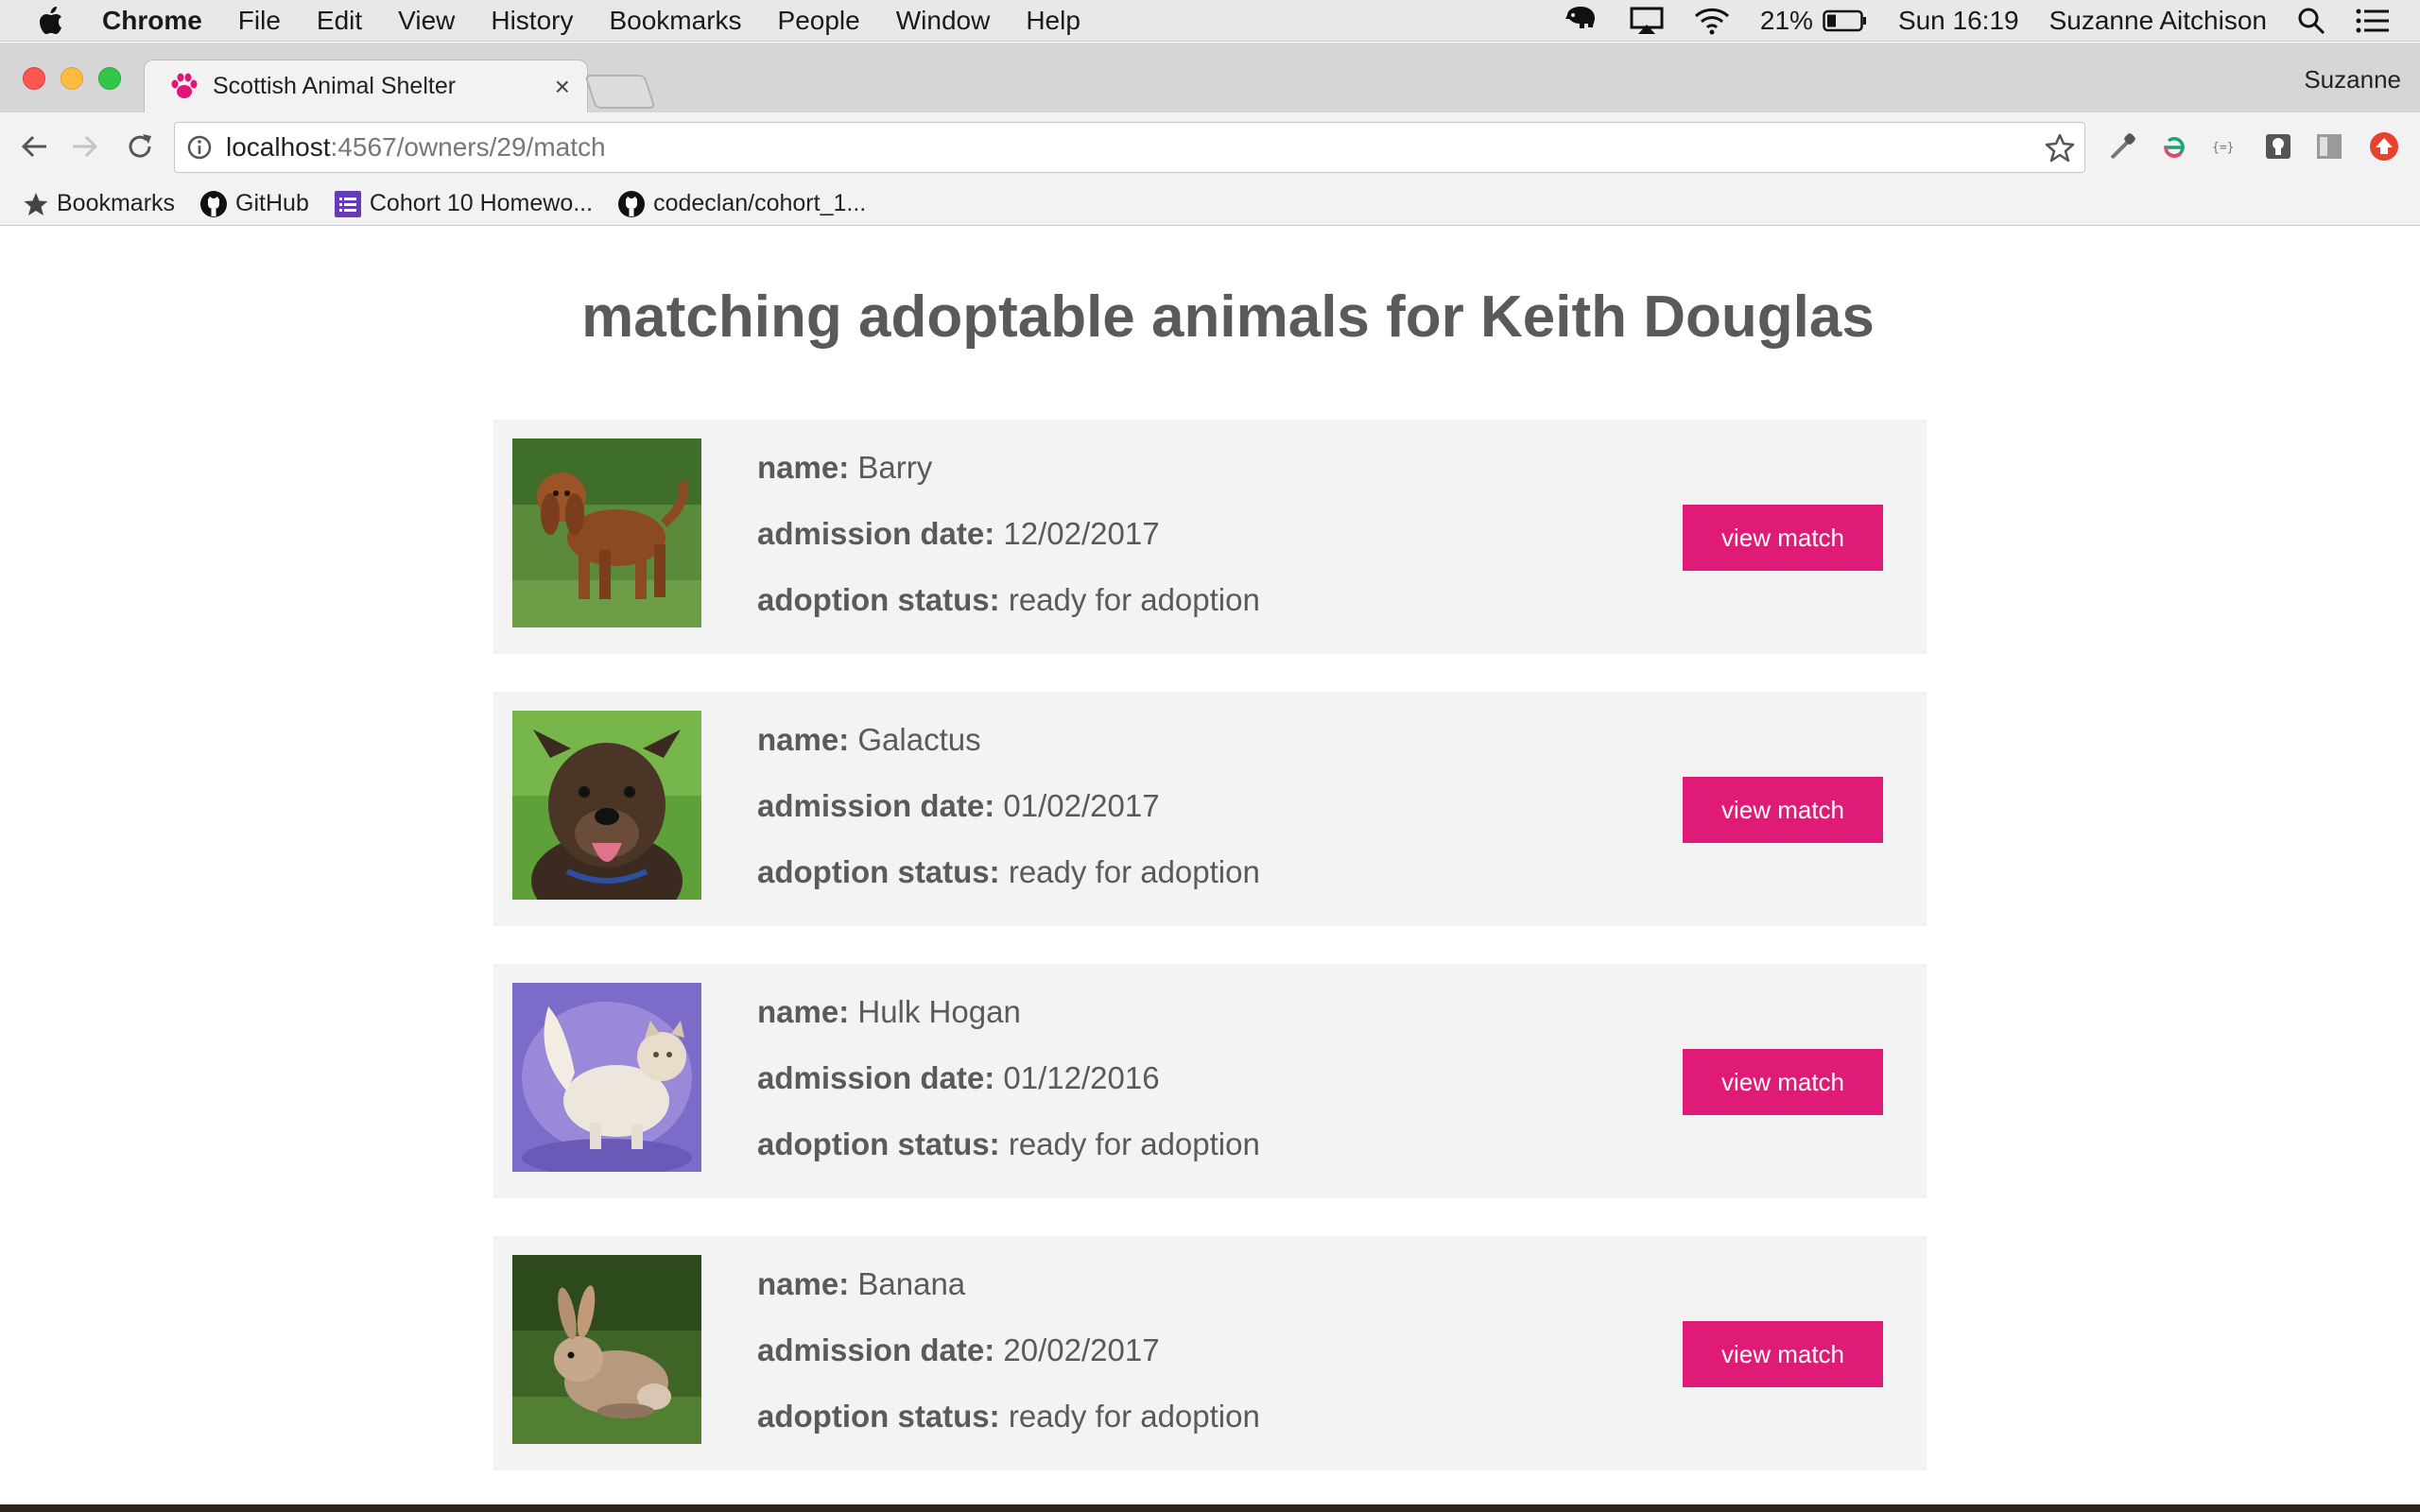 Image resolution: width=2420 pixels, height=1512 pixels. I want to click on animal-name: Galactus, so click(919, 739).